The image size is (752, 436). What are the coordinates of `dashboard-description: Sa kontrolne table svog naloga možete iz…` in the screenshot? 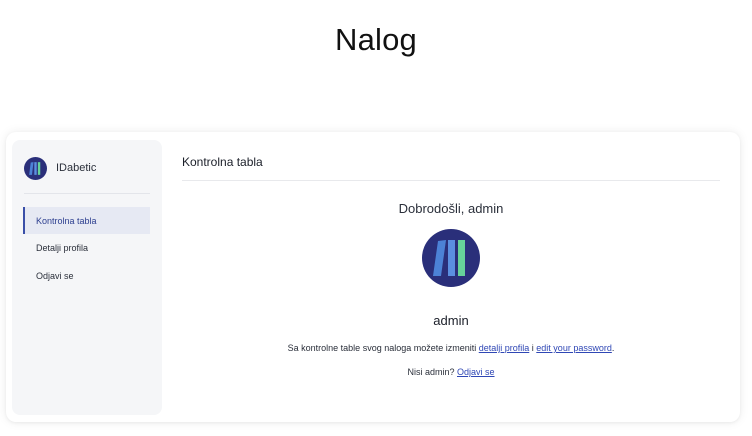 It's located at (451, 348).